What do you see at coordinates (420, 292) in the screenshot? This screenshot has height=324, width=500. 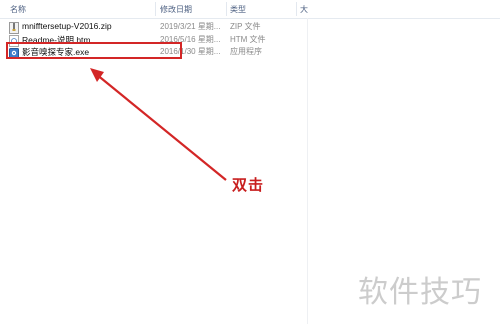 I see `watermark-text: 软件技巧` at bounding box center [420, 292].